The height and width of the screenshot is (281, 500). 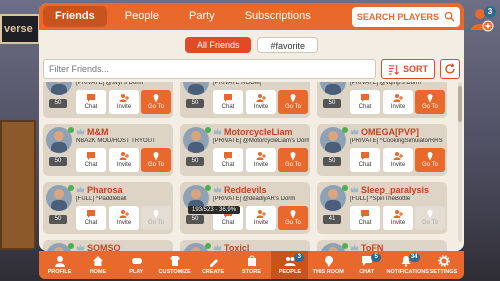 What do you see at coordinates (278, 16) in the screenshot?
I see `tab-subscriptions: Subscriptions` at bounding box center [278, 16].